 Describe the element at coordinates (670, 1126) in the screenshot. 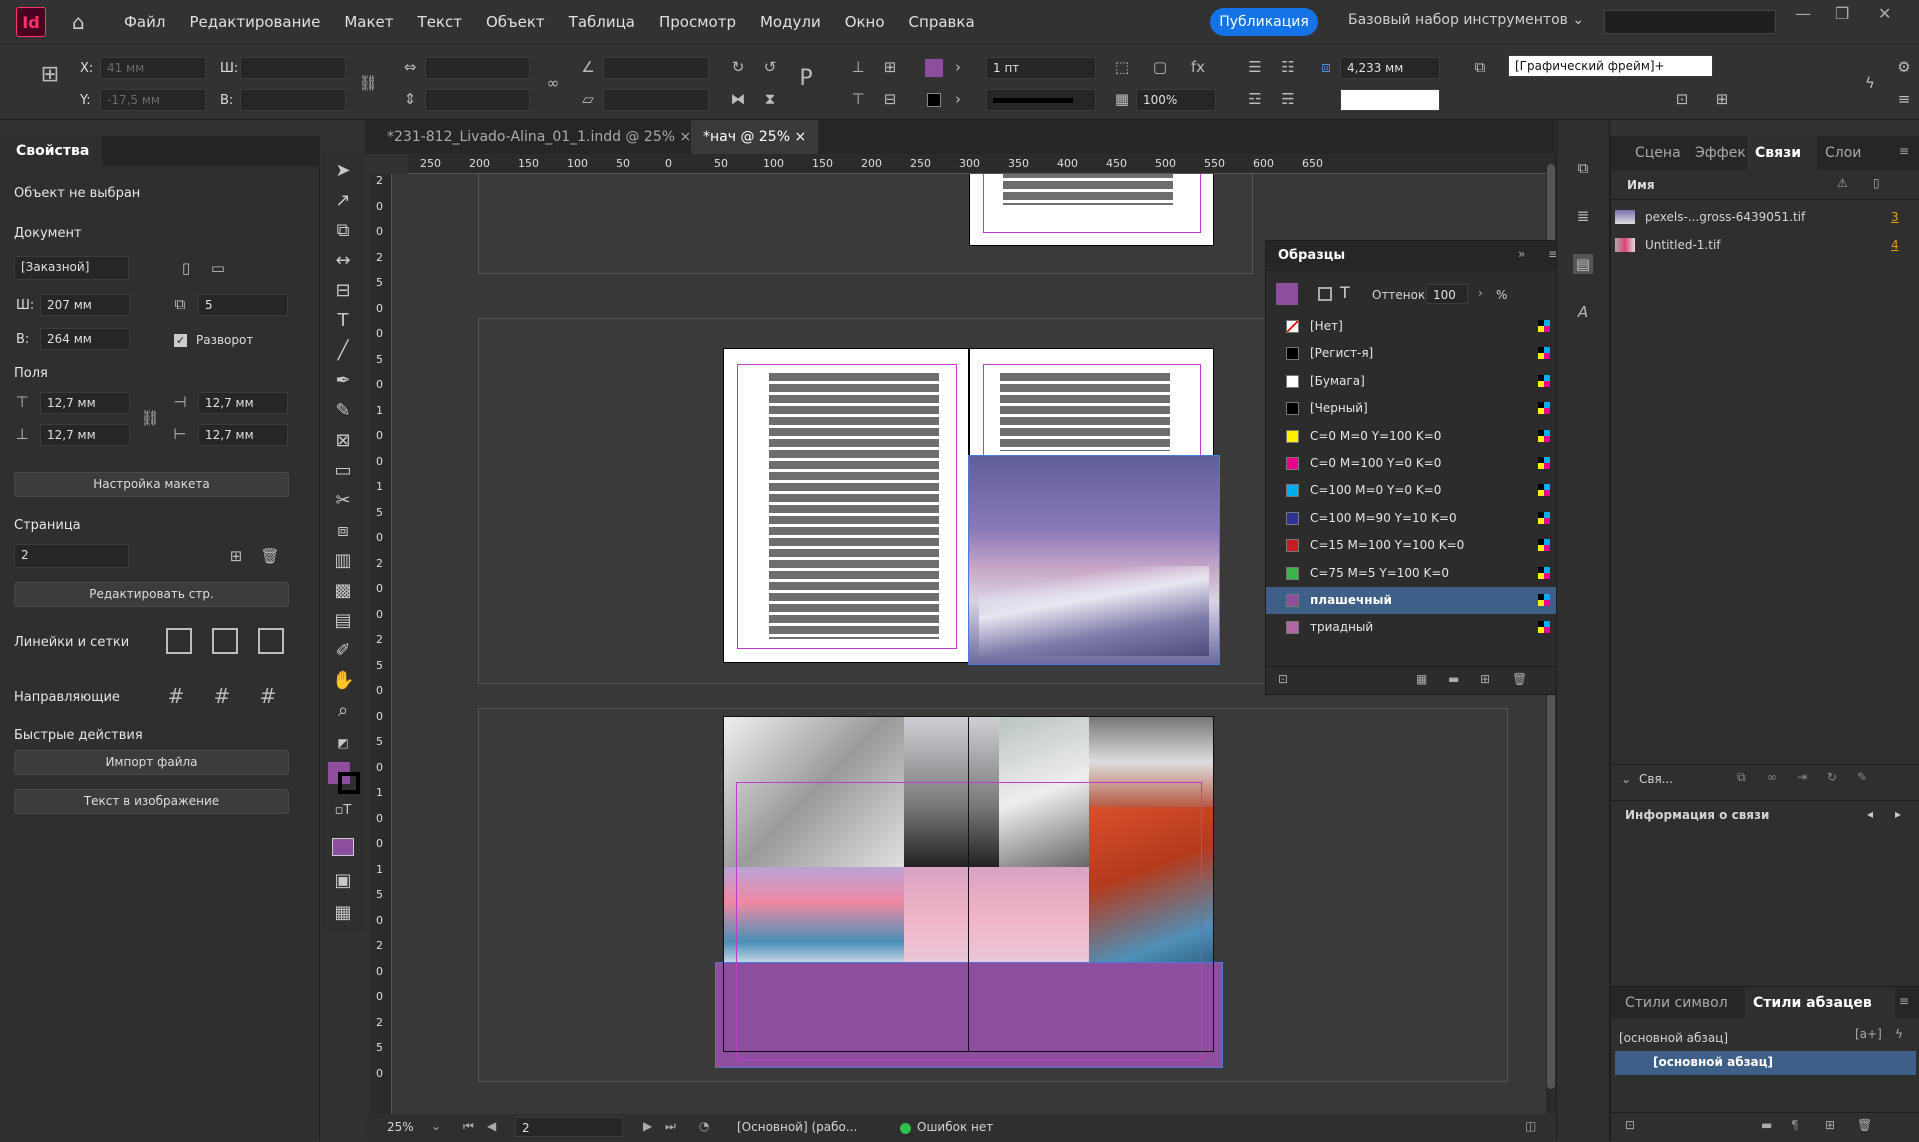

I see `last-page-icon: ⏭` at that location.